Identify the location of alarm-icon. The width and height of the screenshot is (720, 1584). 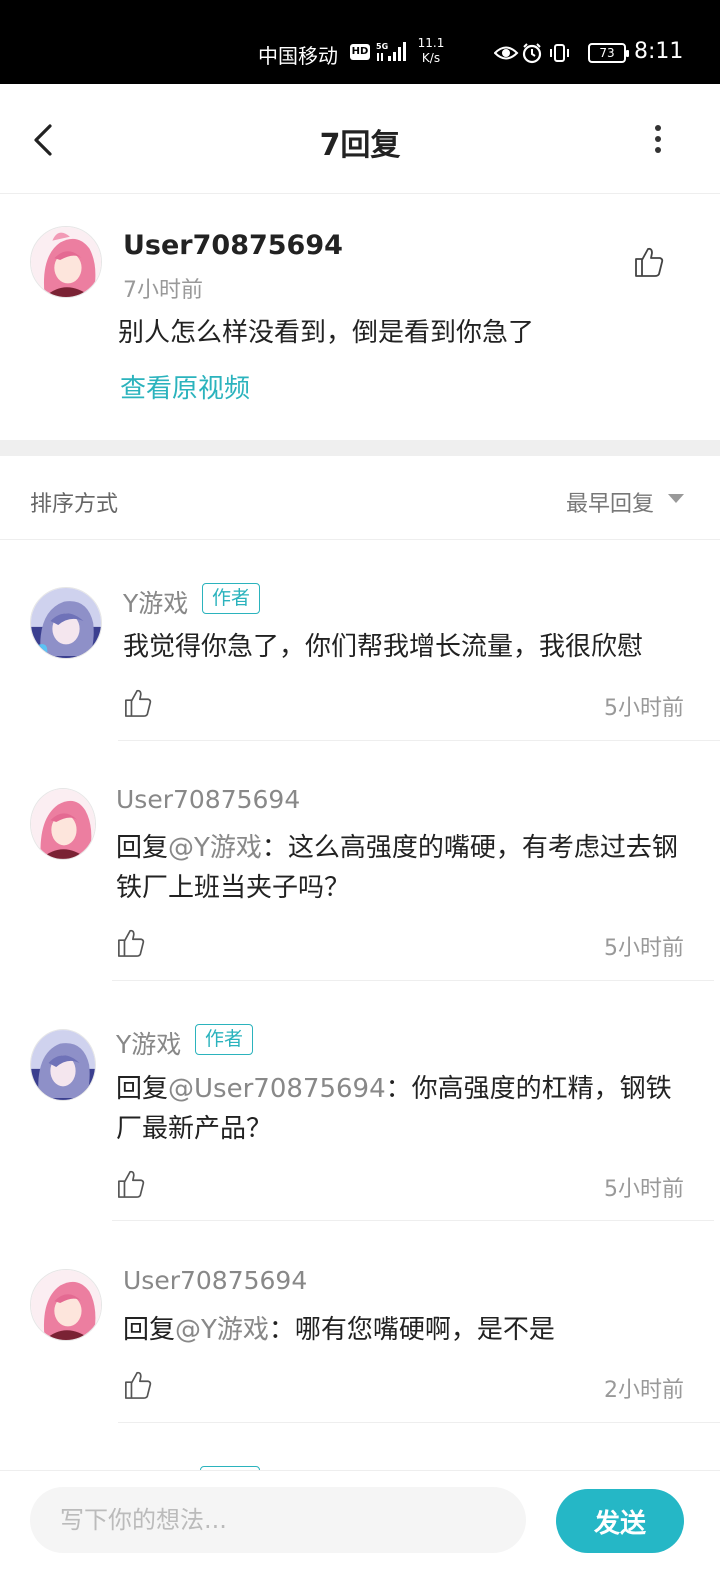
(532, 53).